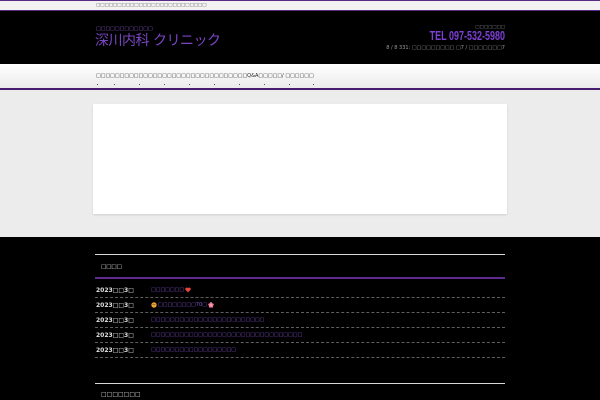 This screenshot has width=600, height=400. I want to click on site-description: □□□□□□□□□□□□□□□□□□□□□□□□□□, so click(151, 5).